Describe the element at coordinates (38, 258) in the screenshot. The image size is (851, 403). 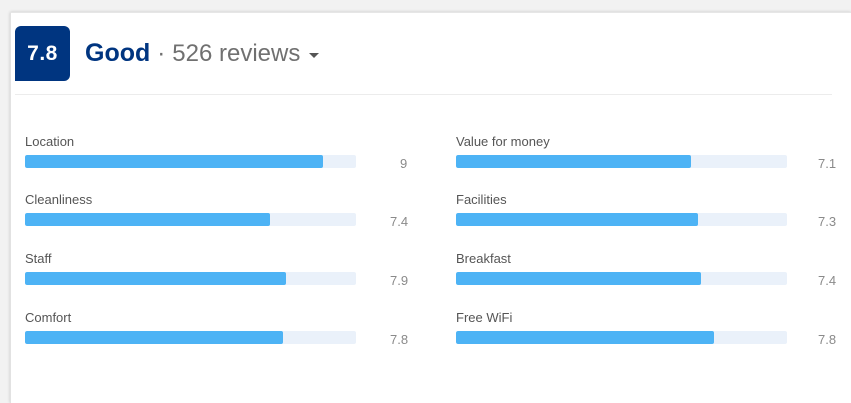
I see `category-label: Staff` at that location.